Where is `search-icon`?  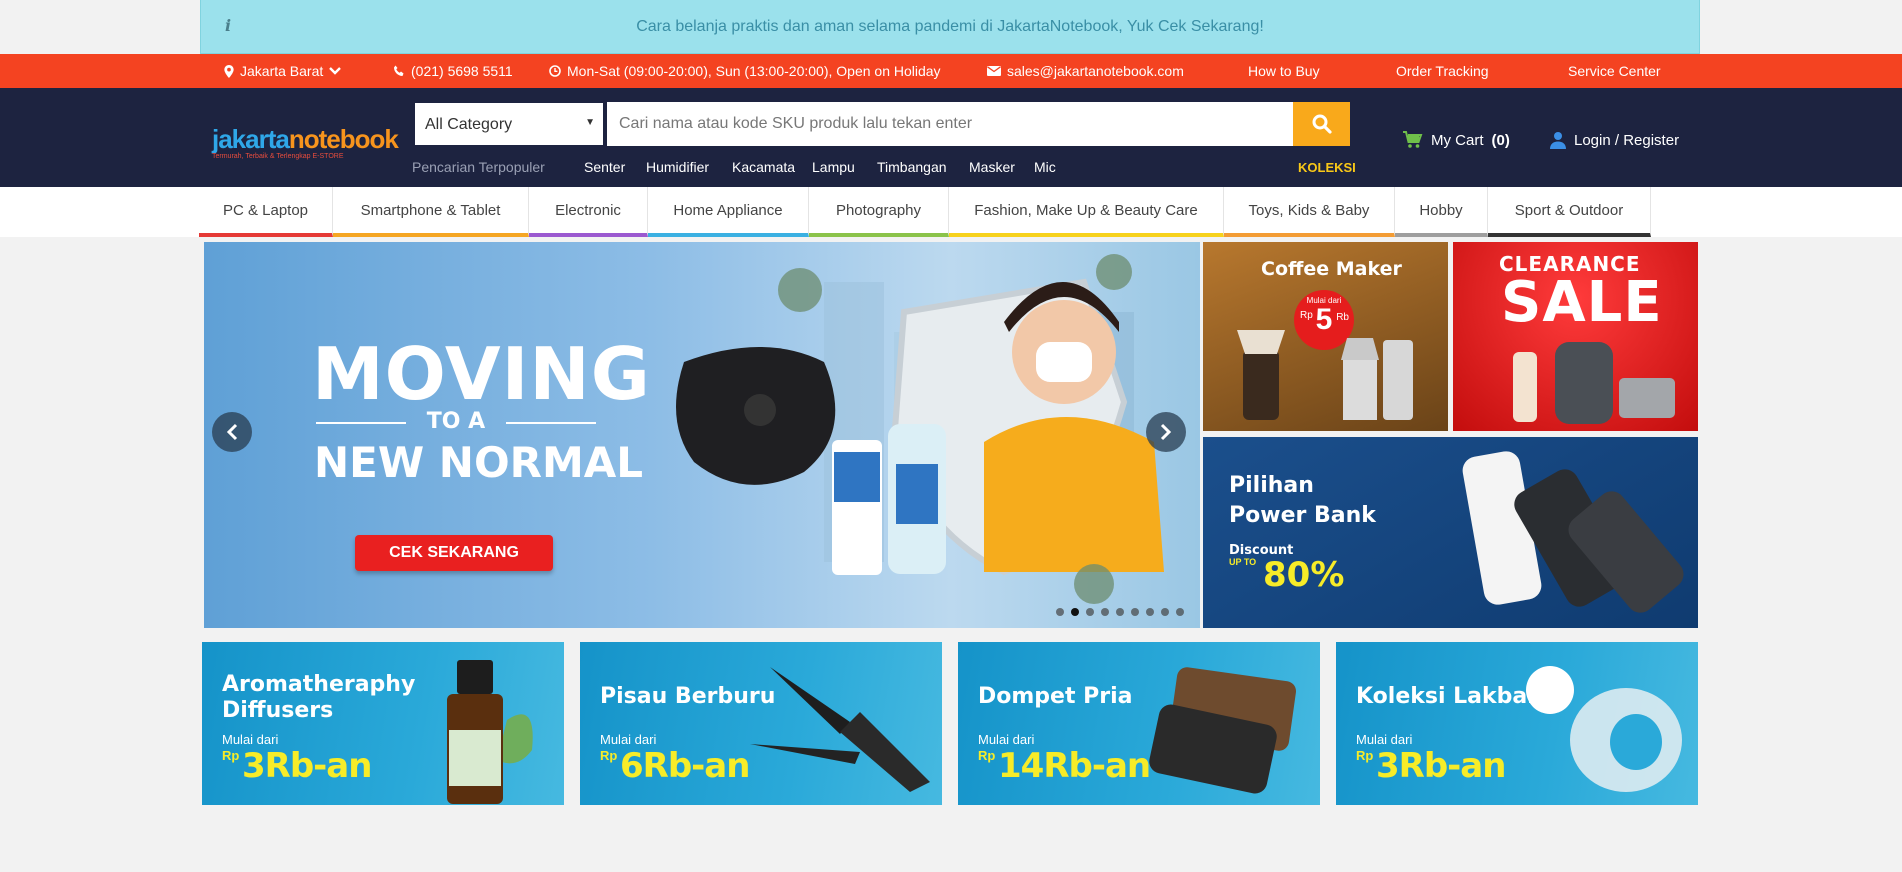 search-icon is located at coordinates (1322, 124).